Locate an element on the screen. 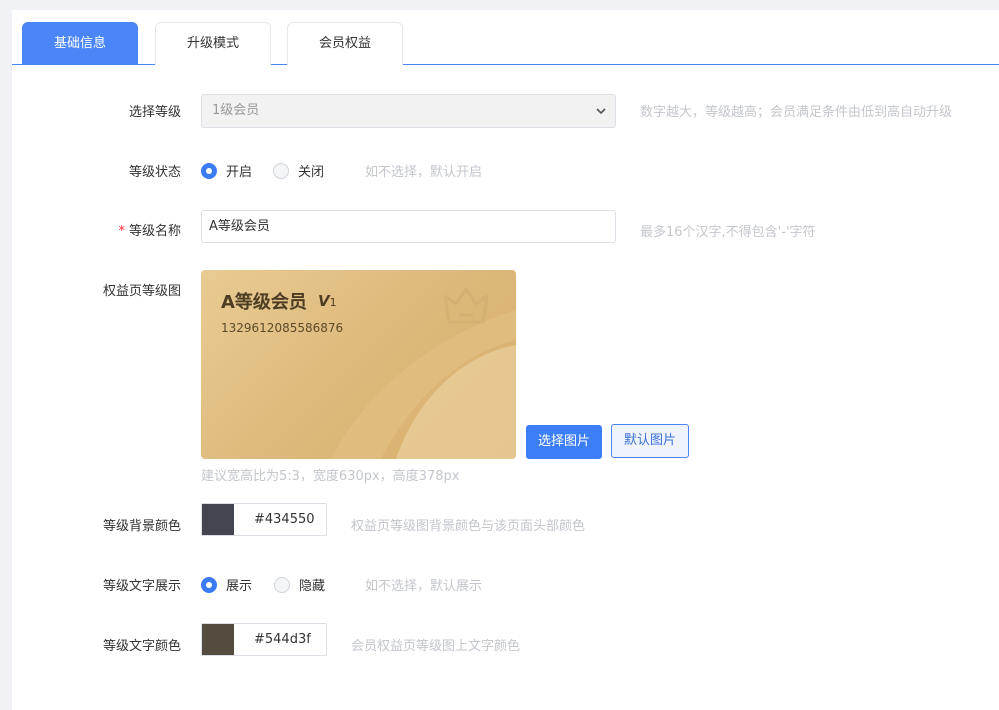 Image resolution: width=999 pixels, height=710 pixels. text-color-picker: #544d3f is located at coordinates (264, 639).